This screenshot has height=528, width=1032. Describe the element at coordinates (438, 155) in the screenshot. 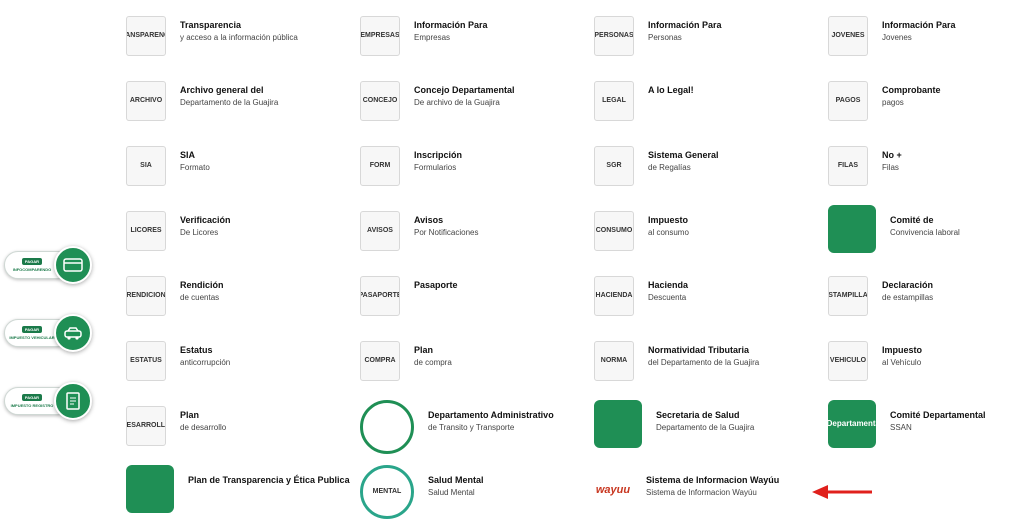

I see `service-title: Inscripción` at that location.